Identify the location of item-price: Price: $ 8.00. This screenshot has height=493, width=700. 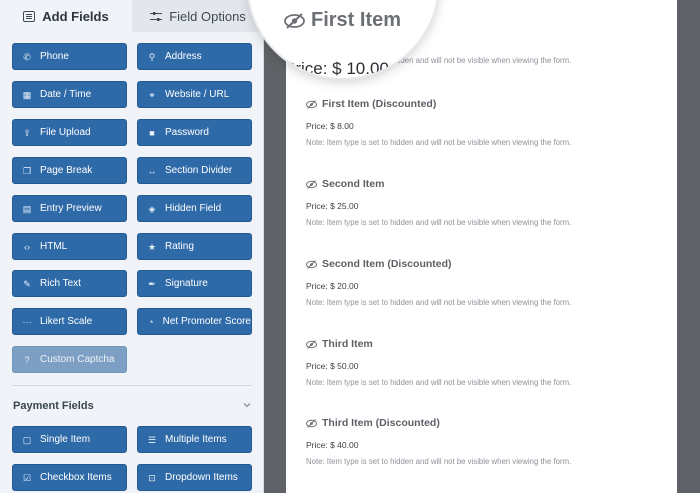
(330, 126).